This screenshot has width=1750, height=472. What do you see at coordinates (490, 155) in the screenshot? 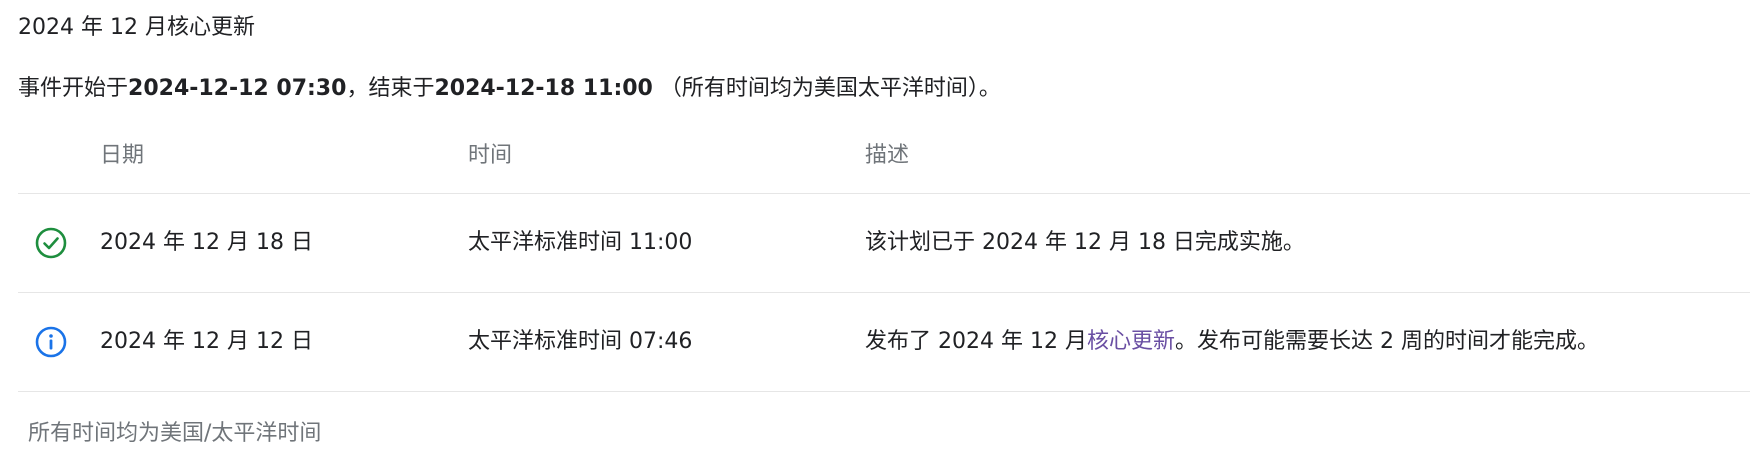
I see `header-time: 时间` at bounding box center [490, 155].